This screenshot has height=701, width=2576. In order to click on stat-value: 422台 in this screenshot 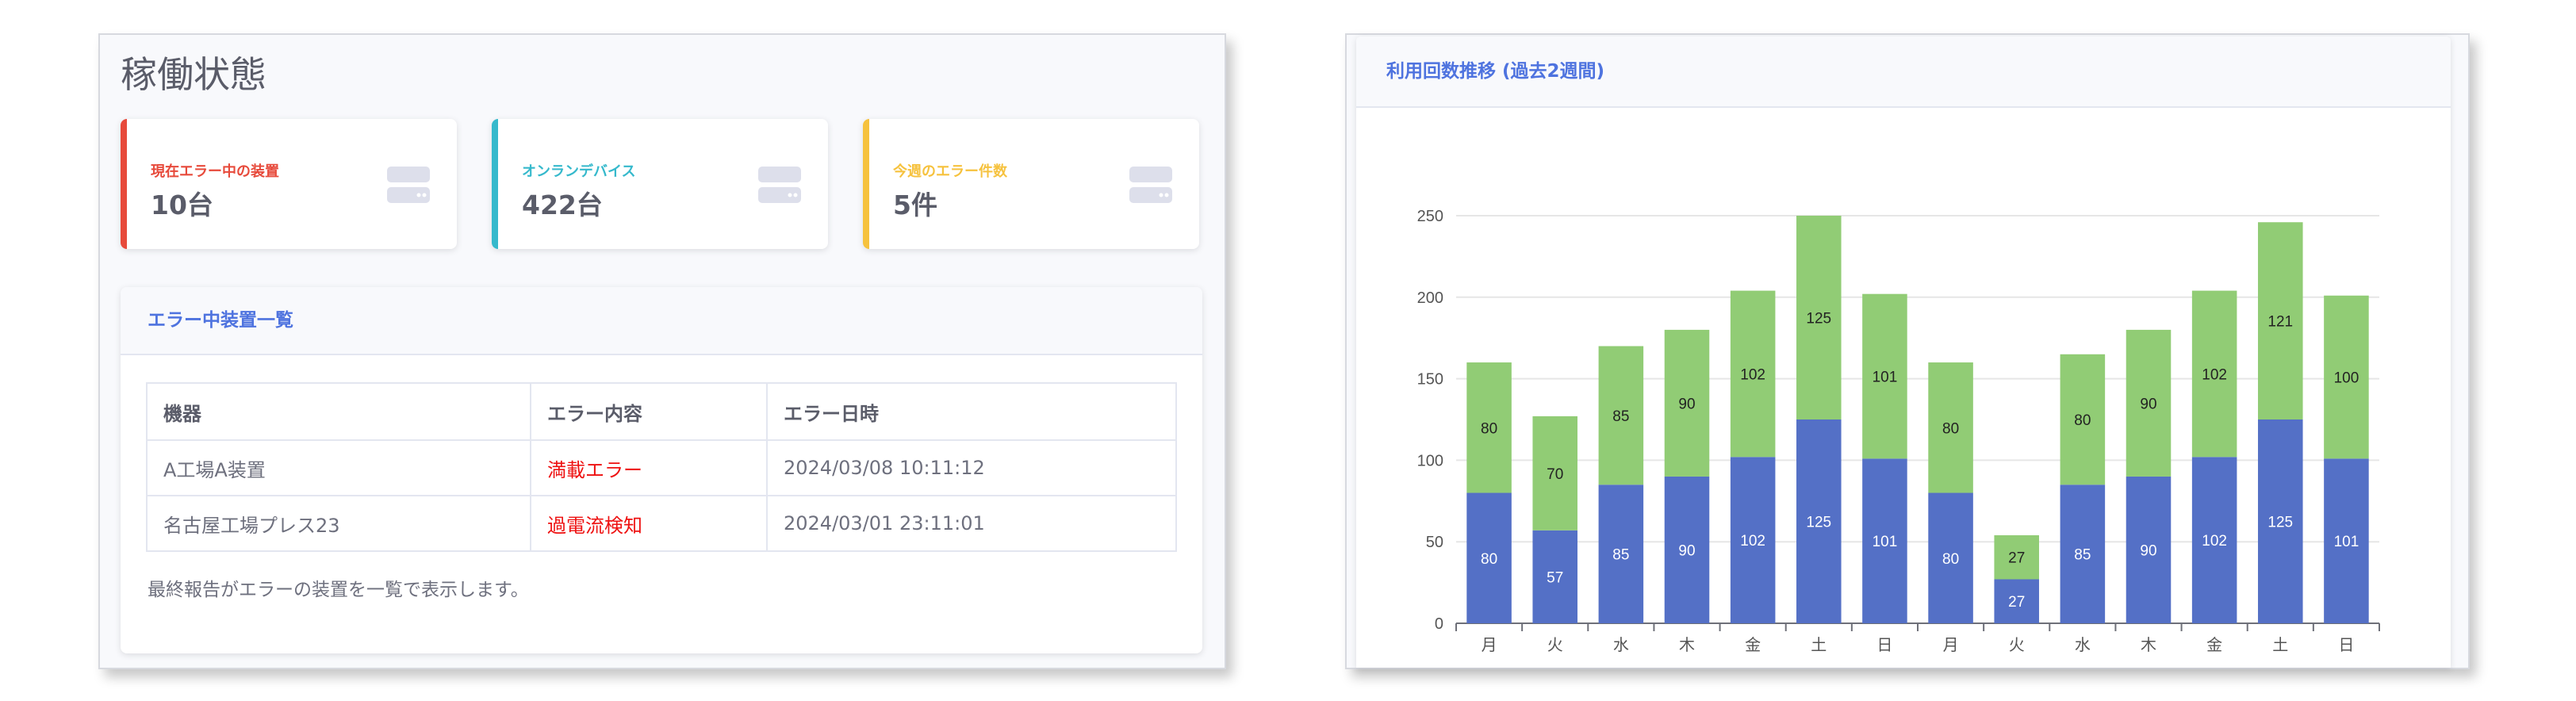, I will do `click(562, 205)`.